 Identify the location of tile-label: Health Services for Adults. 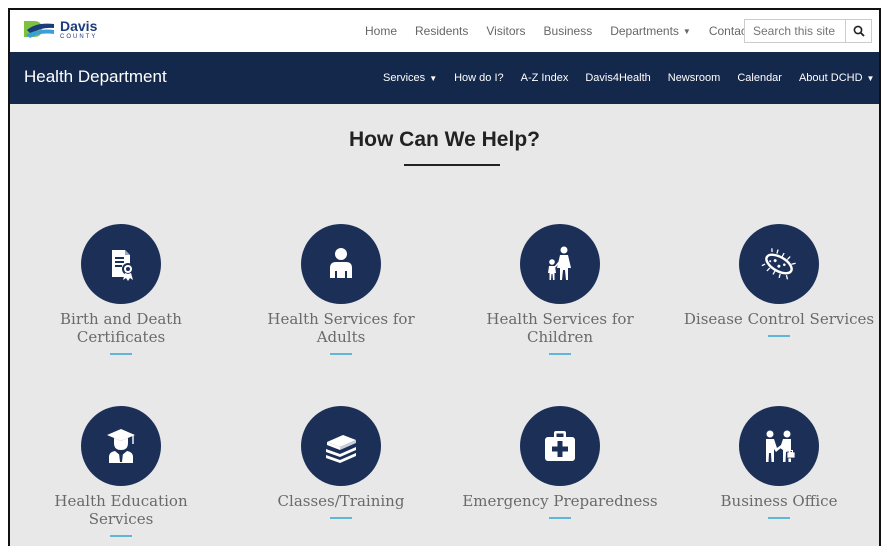
(341, 328).